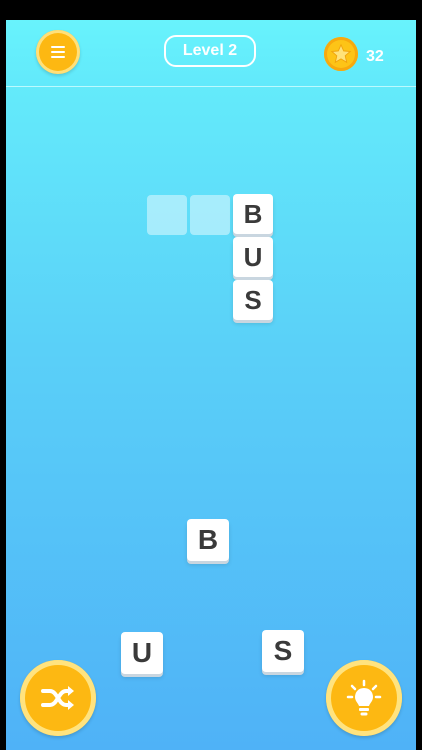 Image resolution: width=422 pixels, height=750 pixels. Describe the element at coordinates (283, 651) in the screenshot. I see `letter-tile: S` at that location.